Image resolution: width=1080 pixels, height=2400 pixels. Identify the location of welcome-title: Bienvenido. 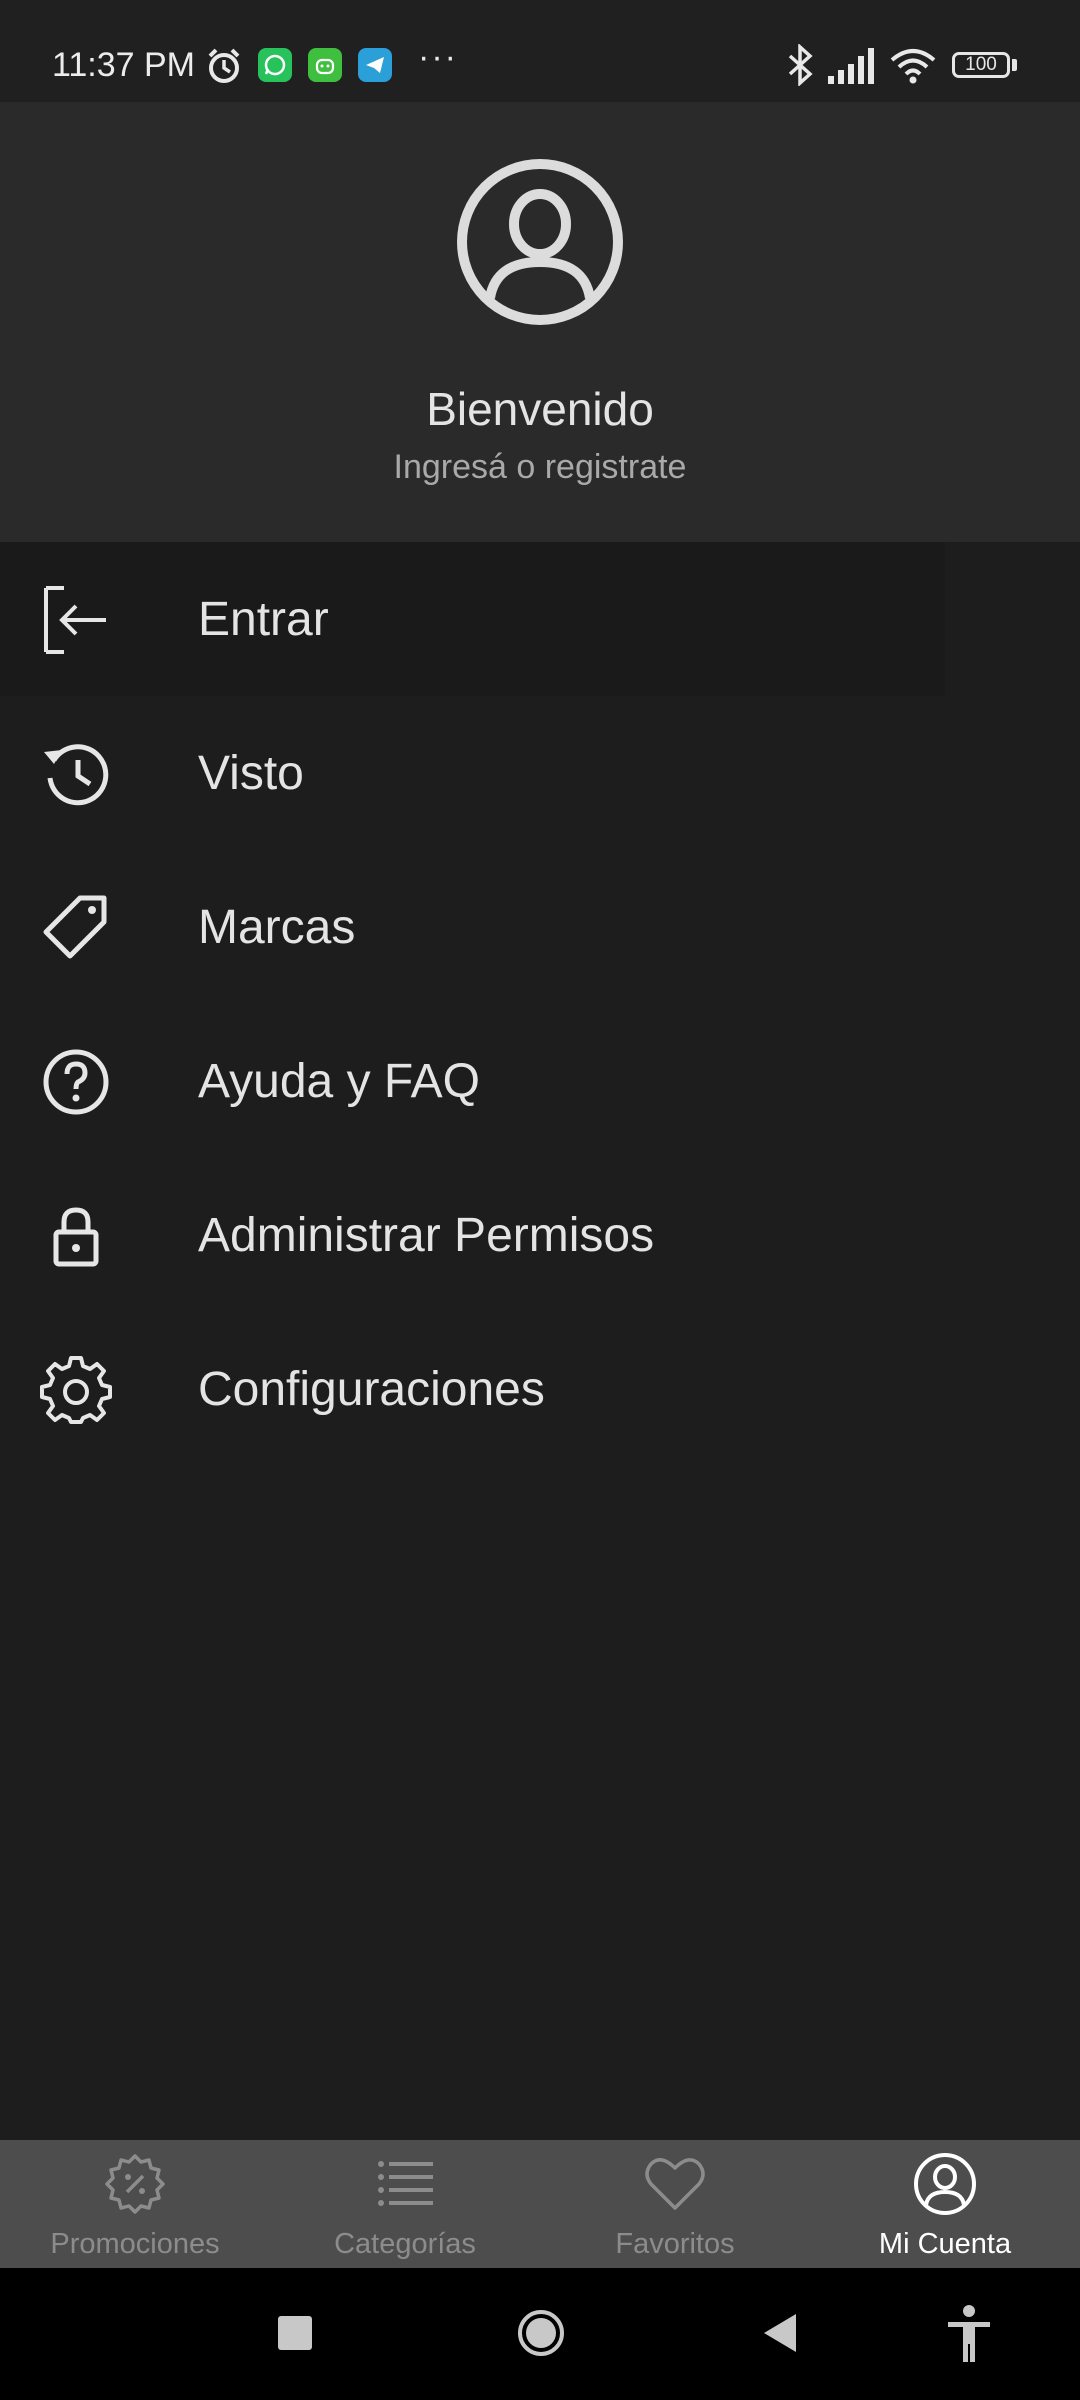
(540, 409).